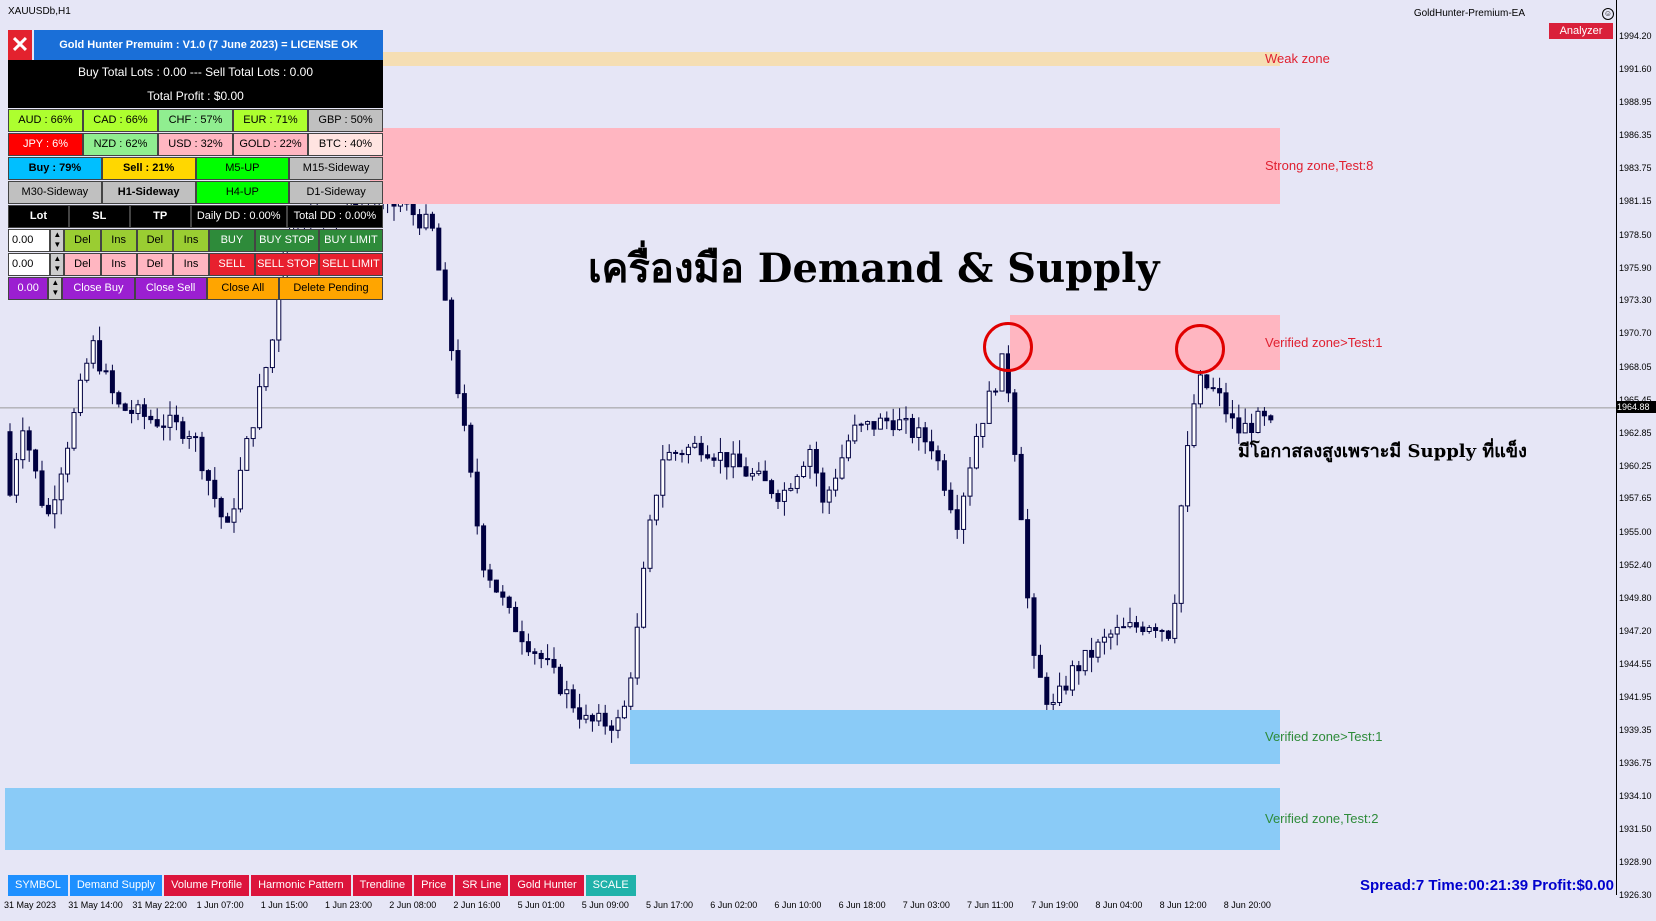 This screenshot has width=1656, height=921. I want to click on close-sell-button: Close Sell, so click(170, 288).